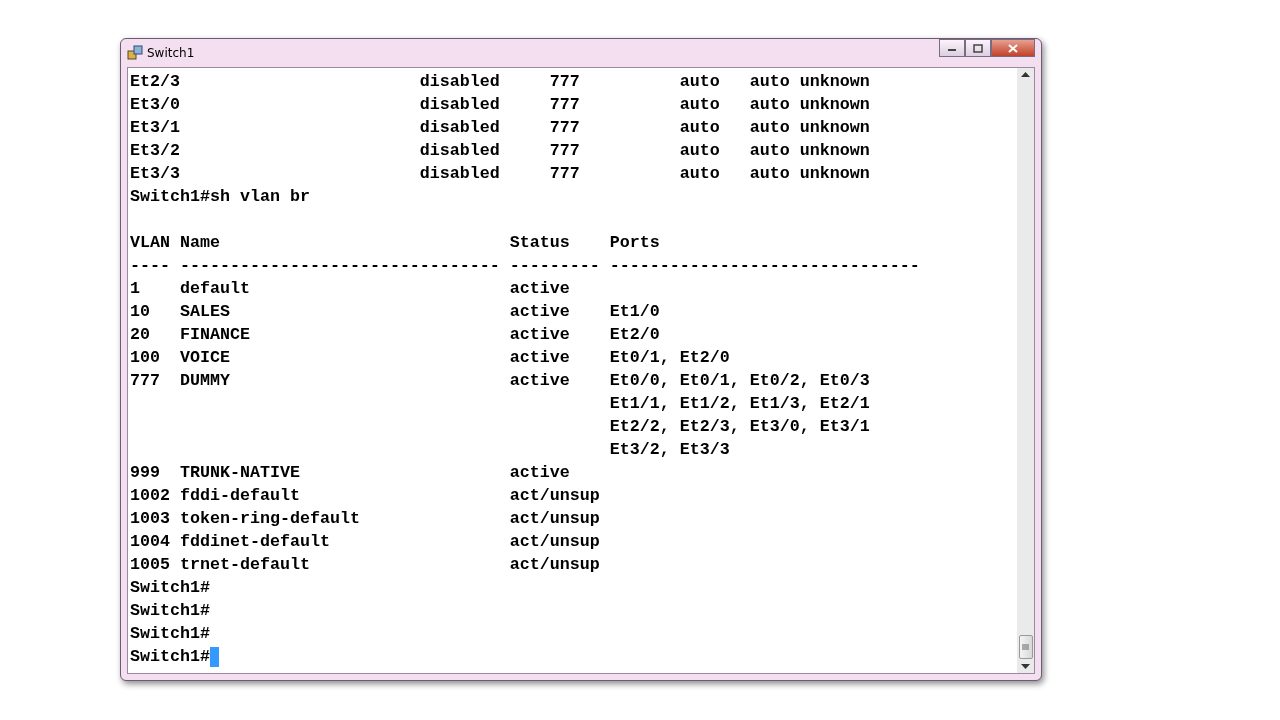 This screenshot has width=1280, height=720. Describe the element at coordinates (430, 358) in the screenshot. I see `terminal-line: 100 VOICE active Et0/1, Et2/0` at that location.